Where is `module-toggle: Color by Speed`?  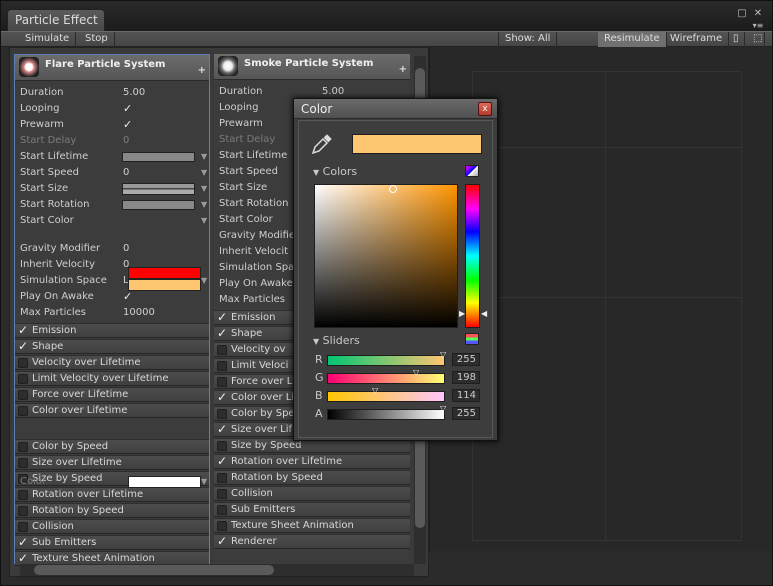 module-toggle: Color by Speed is located at coordinates (112, 446).